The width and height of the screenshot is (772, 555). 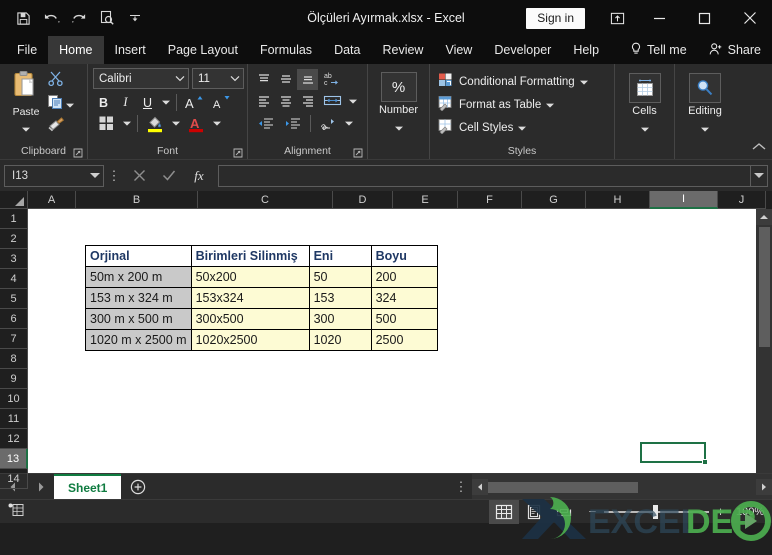 I want to click on copy-button, so click(x=60, y=104).